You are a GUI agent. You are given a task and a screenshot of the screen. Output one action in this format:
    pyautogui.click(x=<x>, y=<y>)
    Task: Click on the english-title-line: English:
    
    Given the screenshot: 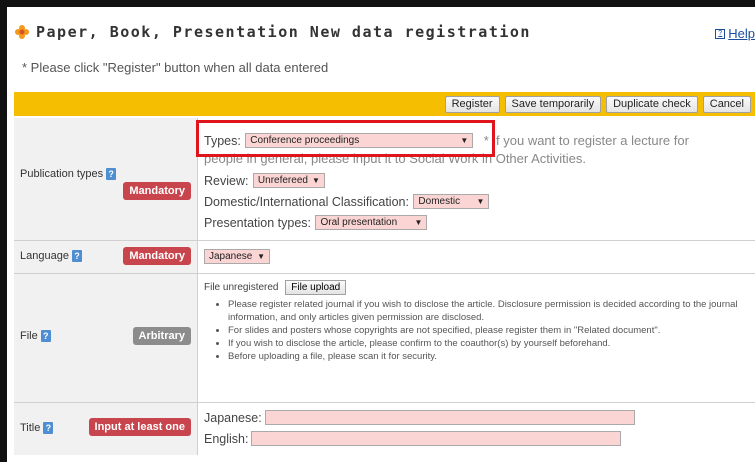 What is the action you would take?
    pyautogui.click(x=413, y=438)
    